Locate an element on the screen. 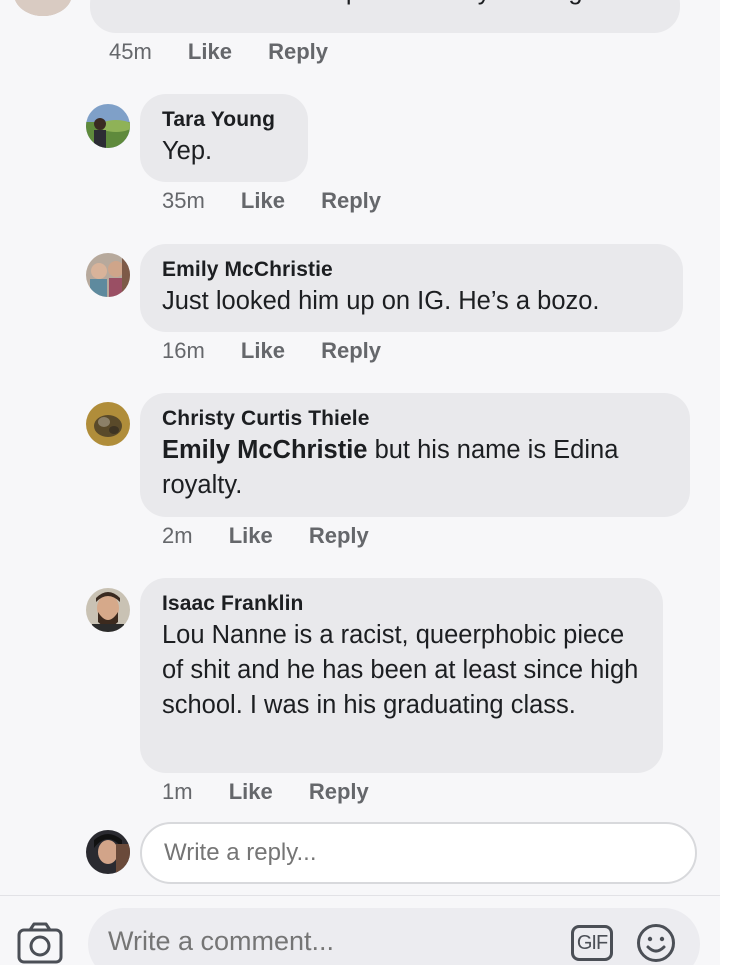 The height and width of the screenshot is (965, 745). gif-button: GIF is located at coordinates (592, 943).